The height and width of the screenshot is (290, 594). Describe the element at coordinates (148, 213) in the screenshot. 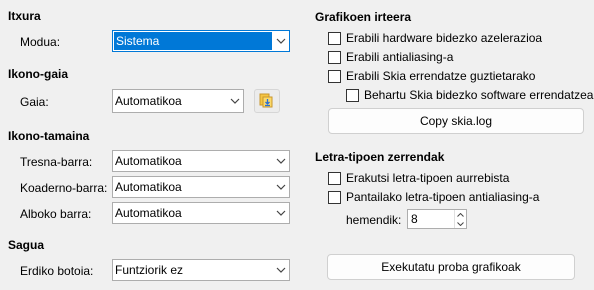

I see `alboko-barra-value: Automatikoa` at that location.